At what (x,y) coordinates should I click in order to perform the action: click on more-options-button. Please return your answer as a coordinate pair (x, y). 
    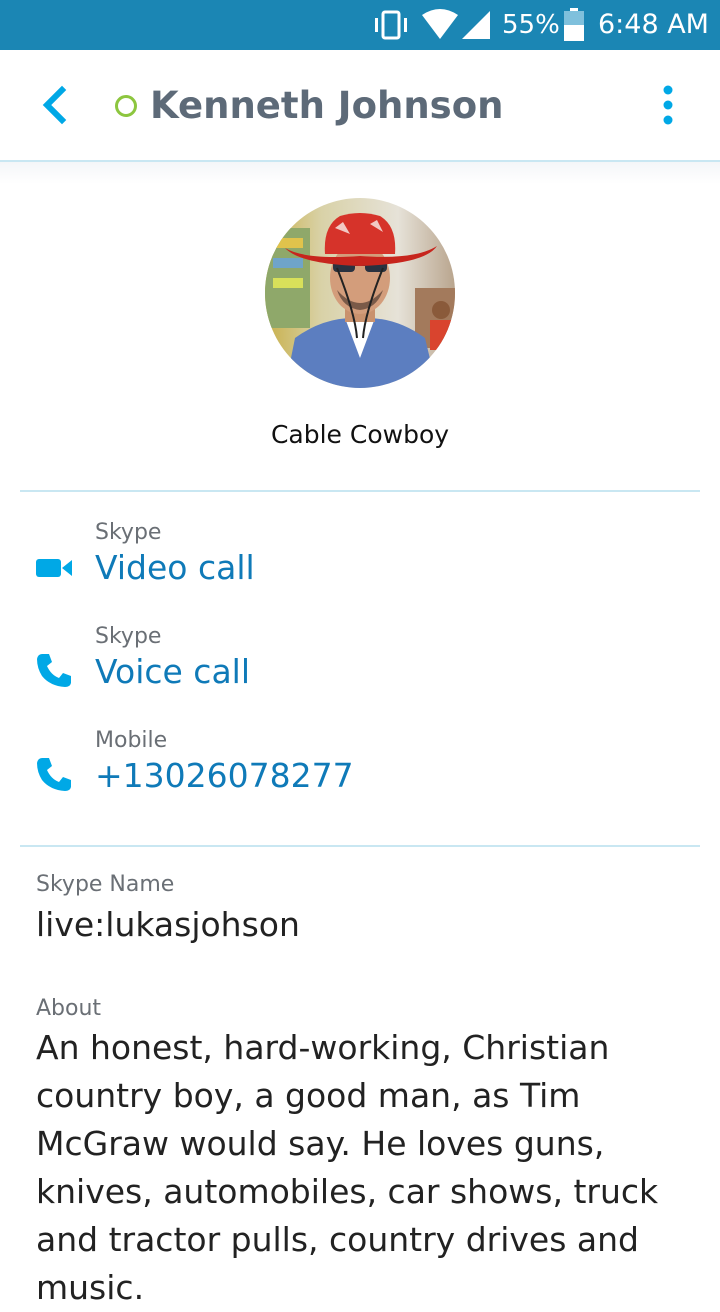
    Looking at the image, I should click on (668, 106).